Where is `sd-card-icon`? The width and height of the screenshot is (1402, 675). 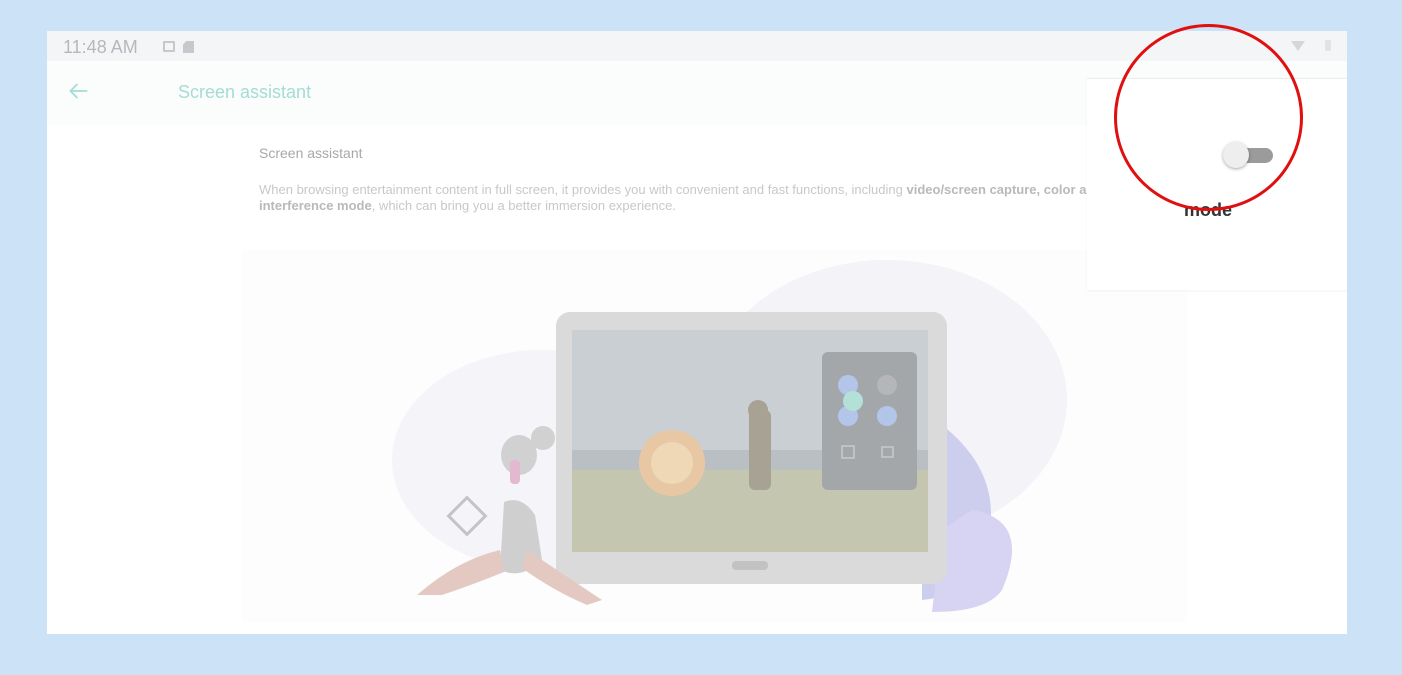
sd-card-icon is located at coordinates (188, 47).